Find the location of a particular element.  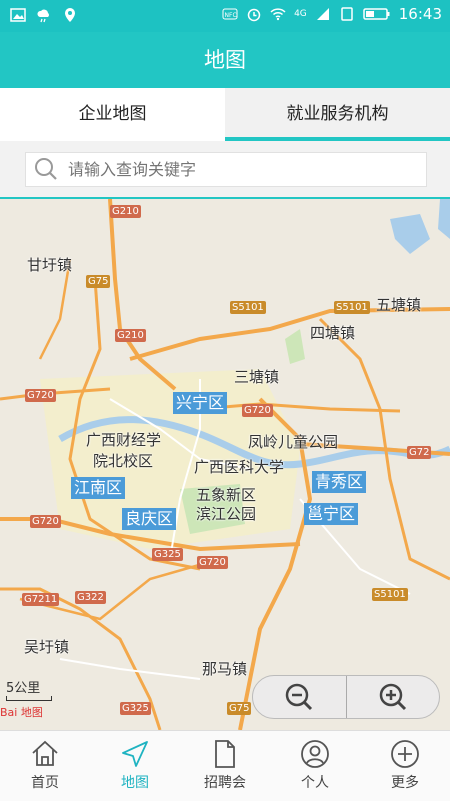

district-label: 青秀区 is located at coordinates (339, 482).